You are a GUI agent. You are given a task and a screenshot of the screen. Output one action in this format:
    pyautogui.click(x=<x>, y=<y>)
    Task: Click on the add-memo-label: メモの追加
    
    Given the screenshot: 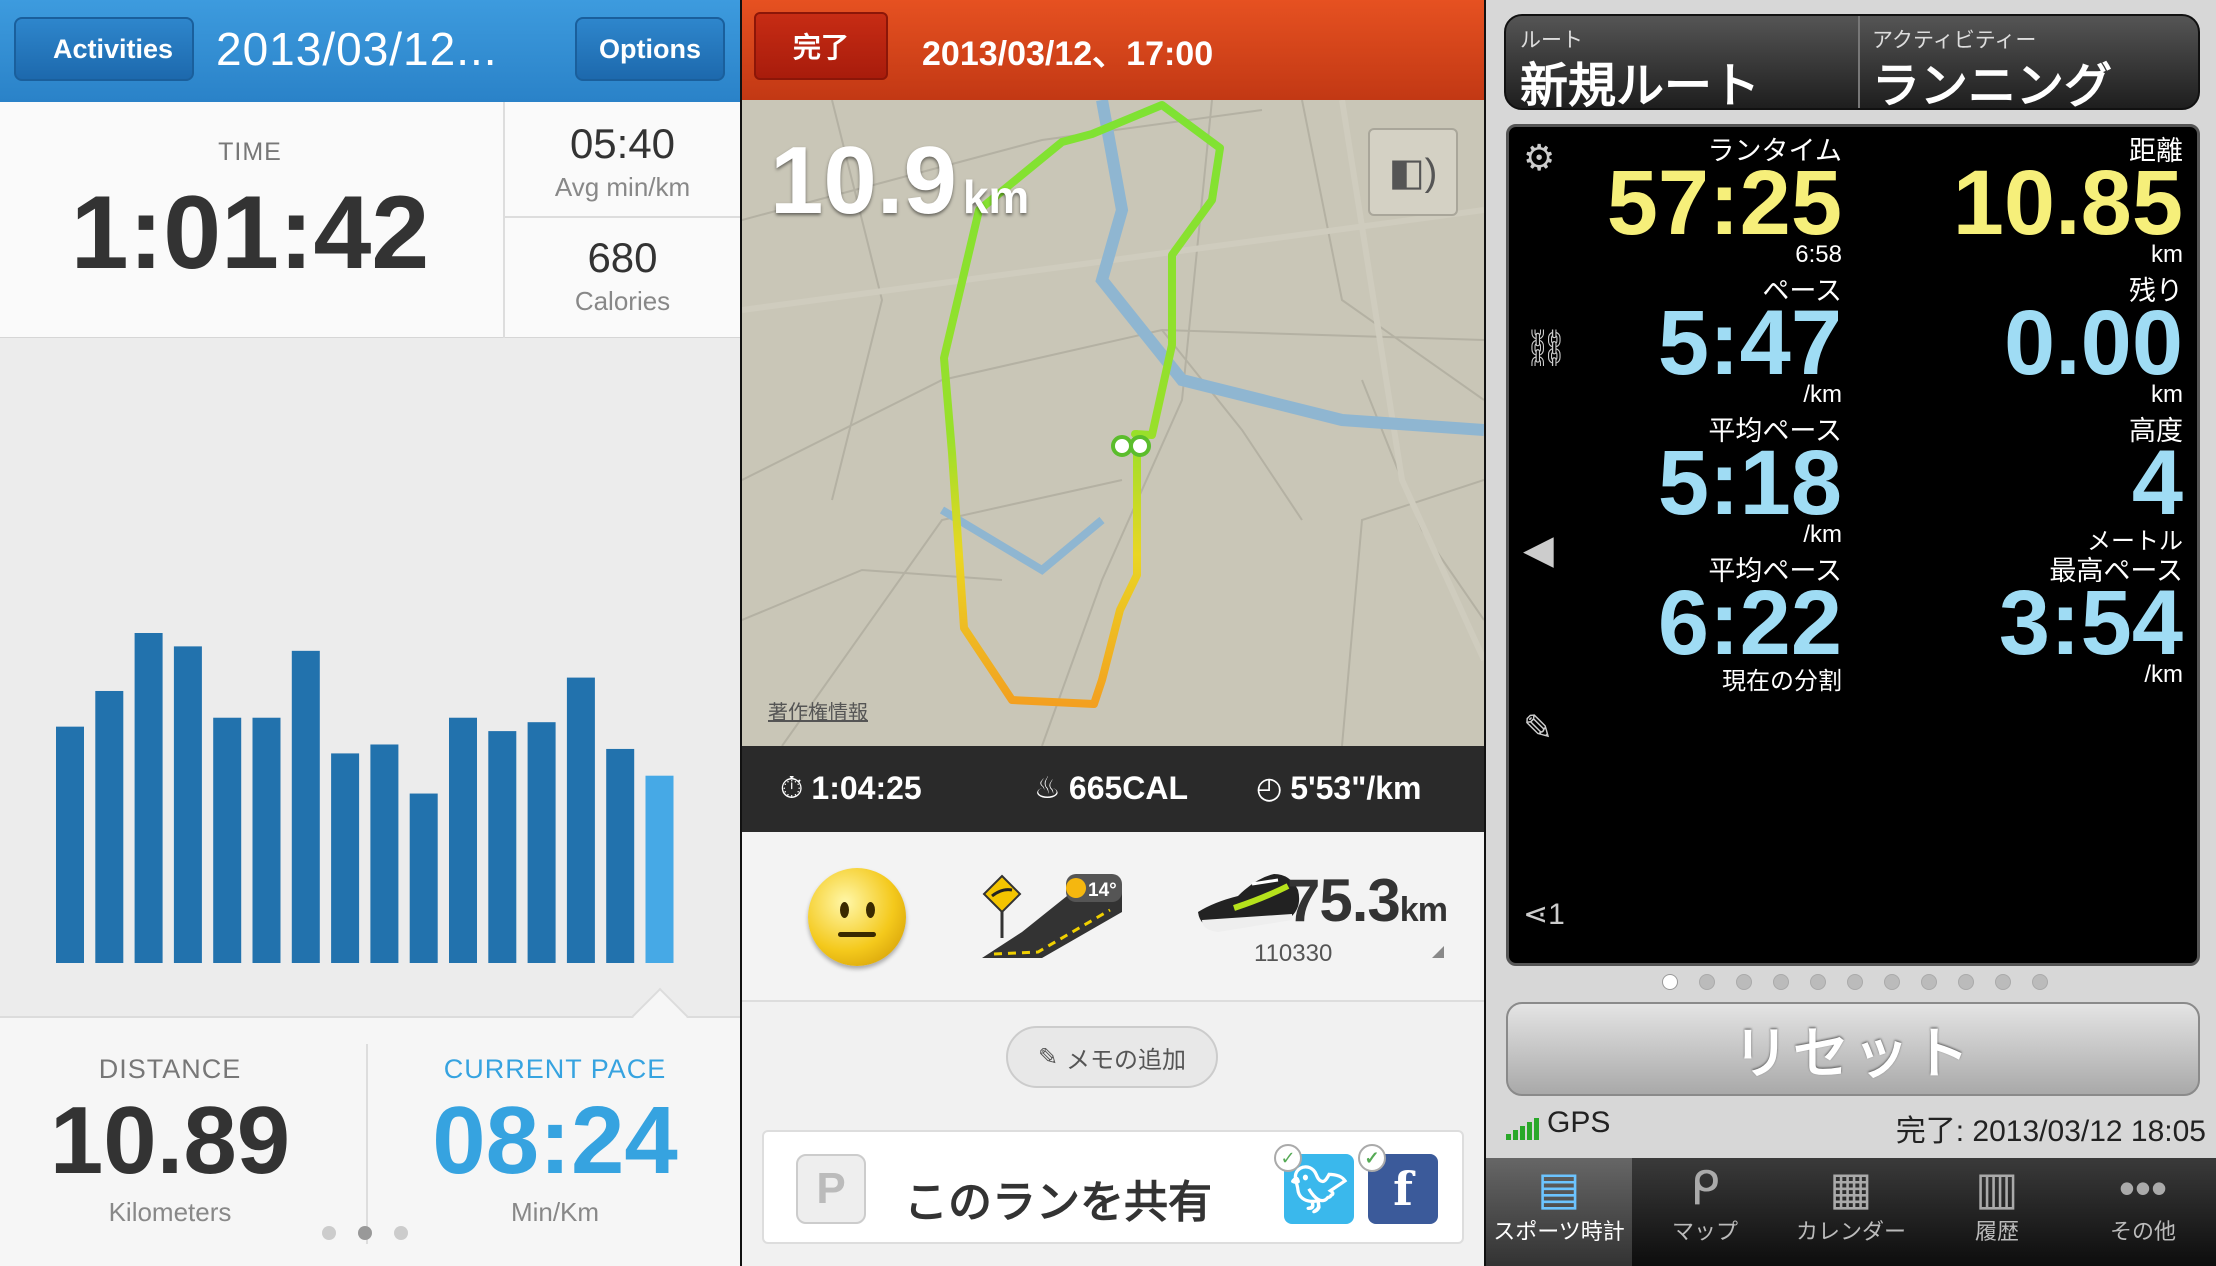 What is the action you would take?
    pyautogui.click(x=1126, y=1060)
    